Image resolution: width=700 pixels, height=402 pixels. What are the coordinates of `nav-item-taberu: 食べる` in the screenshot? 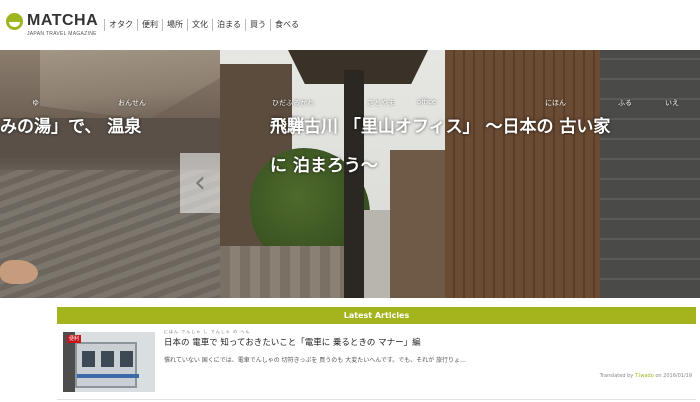 It's located at (286, 25).